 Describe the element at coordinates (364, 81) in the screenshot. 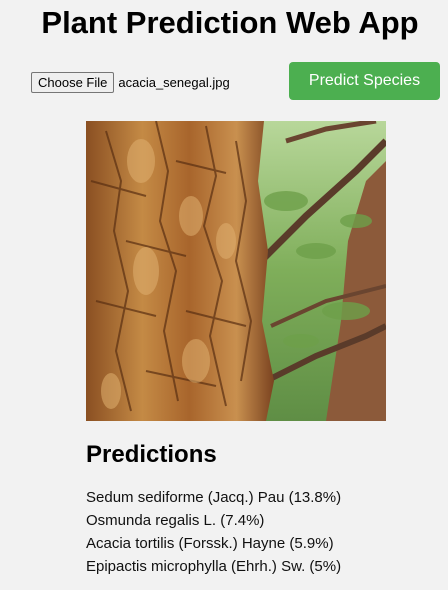

I see `predict-species-button: Predict Species` at that location.